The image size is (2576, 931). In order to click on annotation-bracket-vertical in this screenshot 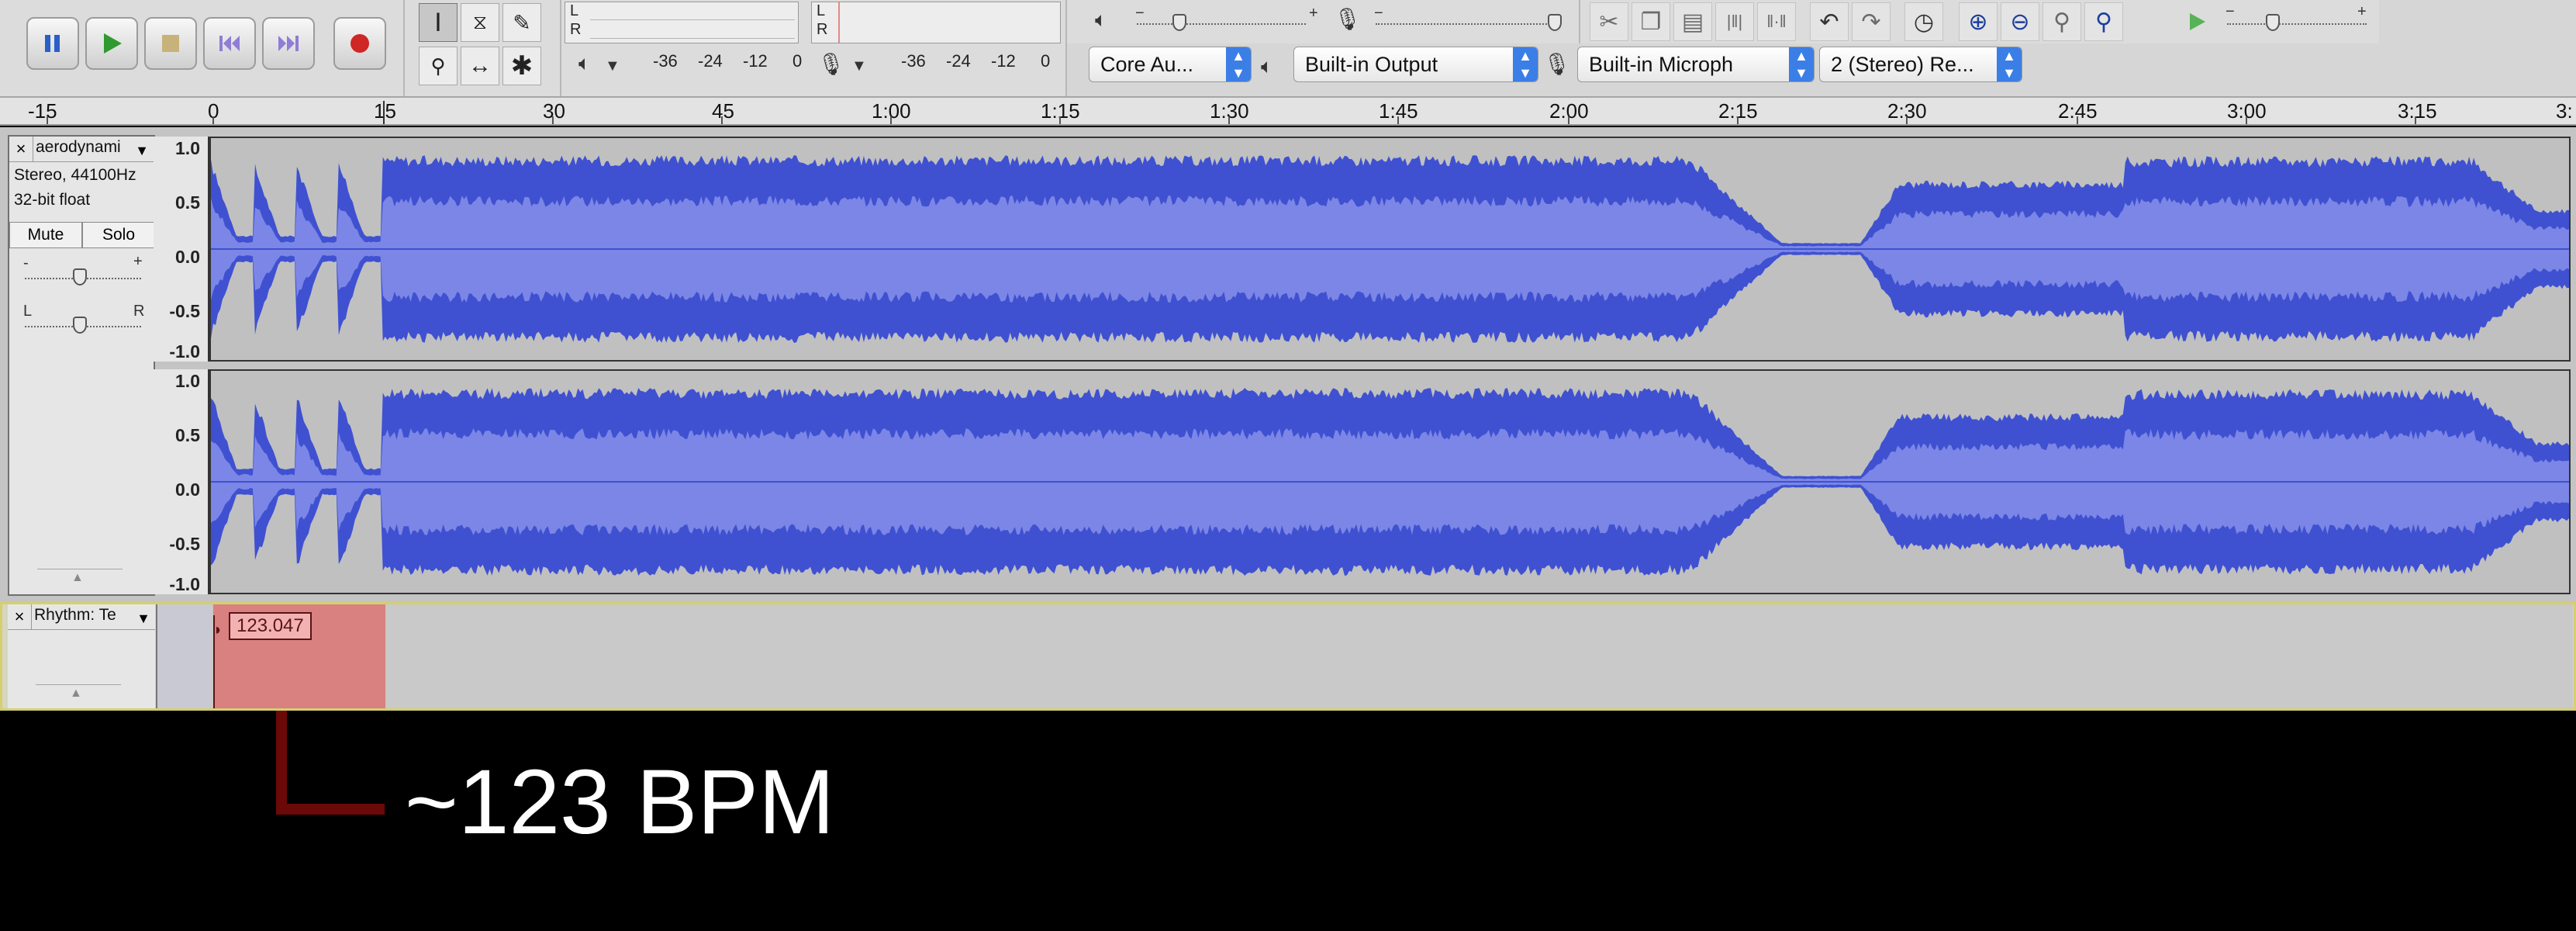, I will do `click(281, 763)`.